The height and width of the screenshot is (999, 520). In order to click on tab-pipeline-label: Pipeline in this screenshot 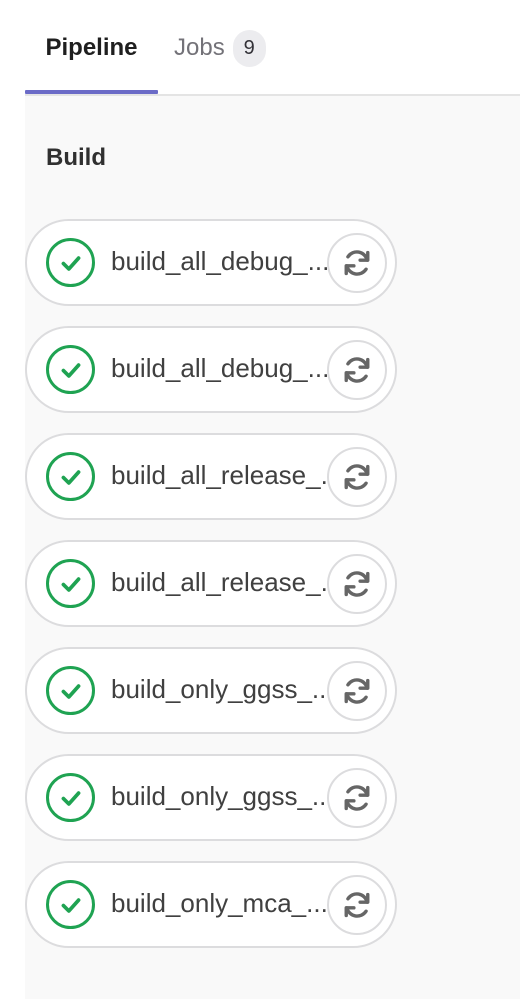, I will do `click(91, 47)`.